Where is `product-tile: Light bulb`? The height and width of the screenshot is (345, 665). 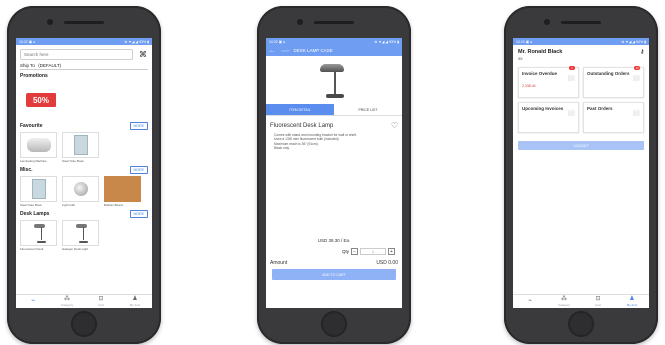 product-tile: Light bulb is located at coordinates (80, 191).